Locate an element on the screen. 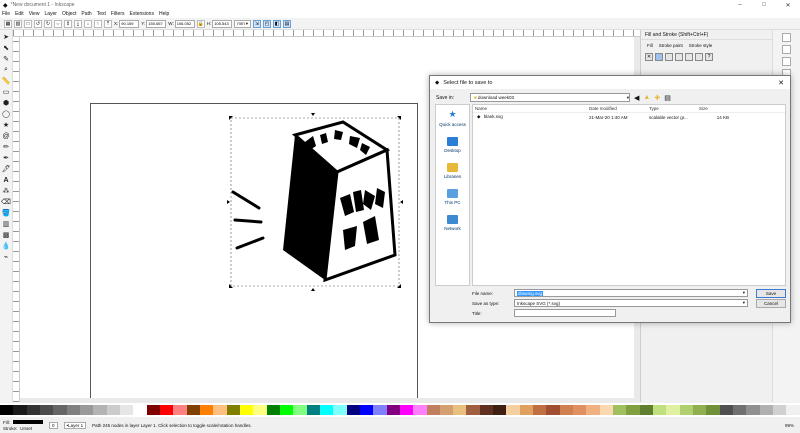 The image size is (800, 433). menu-text: Text is located at coordinates (101, 14).